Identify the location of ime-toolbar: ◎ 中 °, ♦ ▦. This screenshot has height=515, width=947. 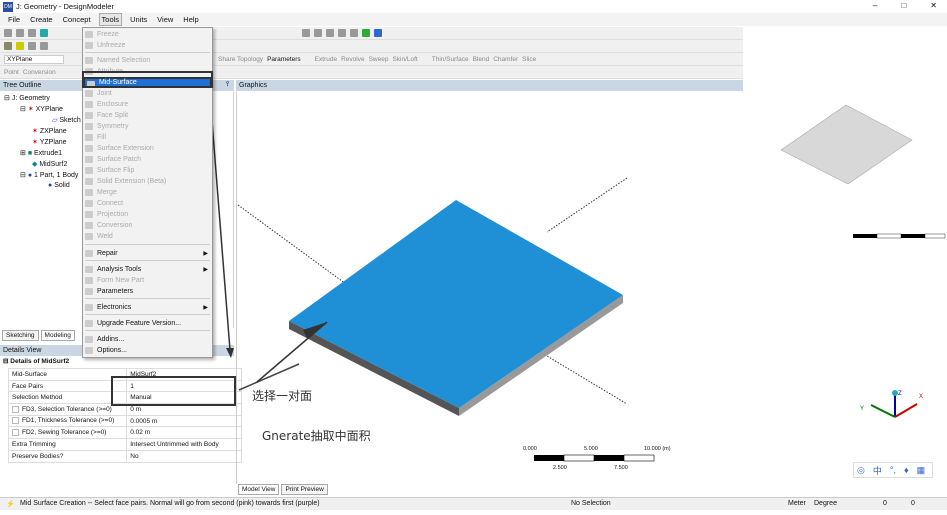
(893, 470).